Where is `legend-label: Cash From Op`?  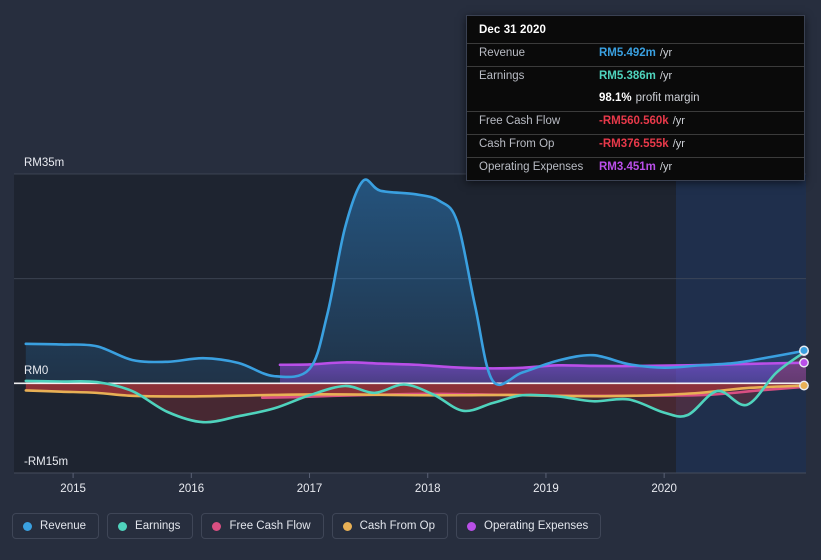
legend-label: Cash From Op is located at coordinates (397, 526).